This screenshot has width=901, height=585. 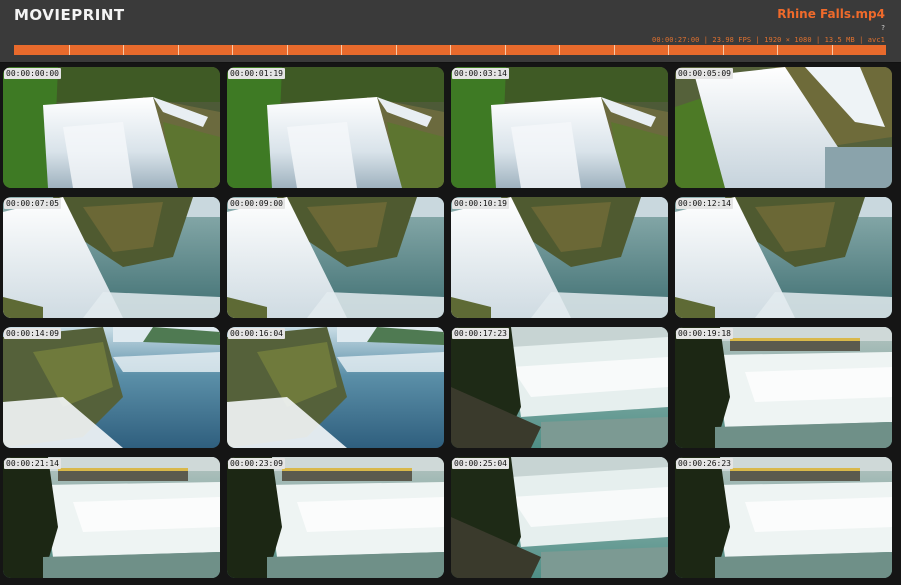 I want to click on thumbnail: 00:00:00:00, so click(x=111, y=127).